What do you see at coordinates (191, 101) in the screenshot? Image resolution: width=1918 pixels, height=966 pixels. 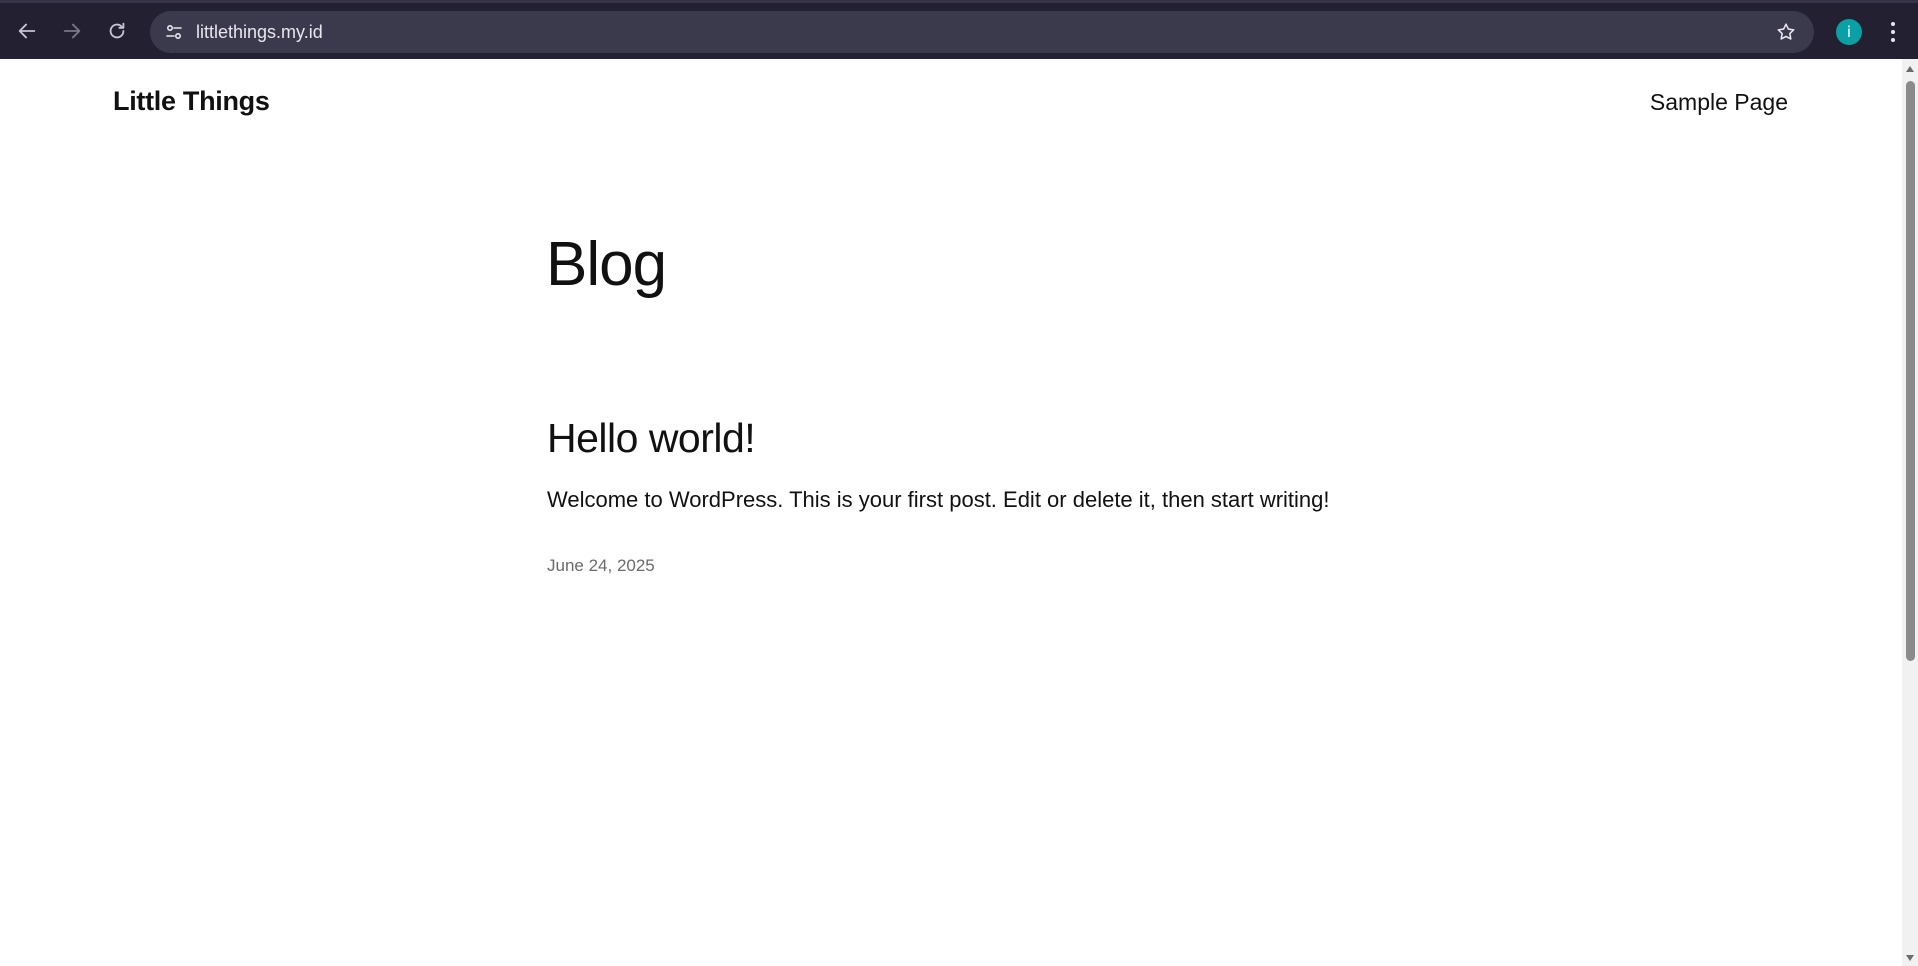 I see `site-title-link: Little Things` at bounding box center [191, 101].